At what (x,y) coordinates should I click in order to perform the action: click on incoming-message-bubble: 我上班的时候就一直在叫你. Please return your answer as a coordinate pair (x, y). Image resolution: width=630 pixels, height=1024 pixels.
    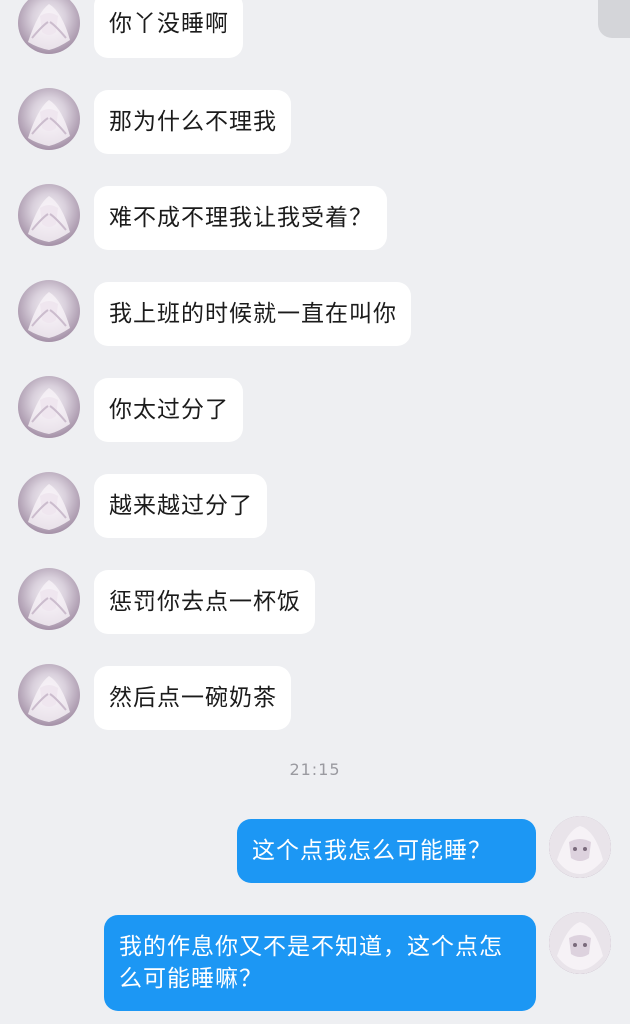
    Looking at the image, I should click on (252, 314).